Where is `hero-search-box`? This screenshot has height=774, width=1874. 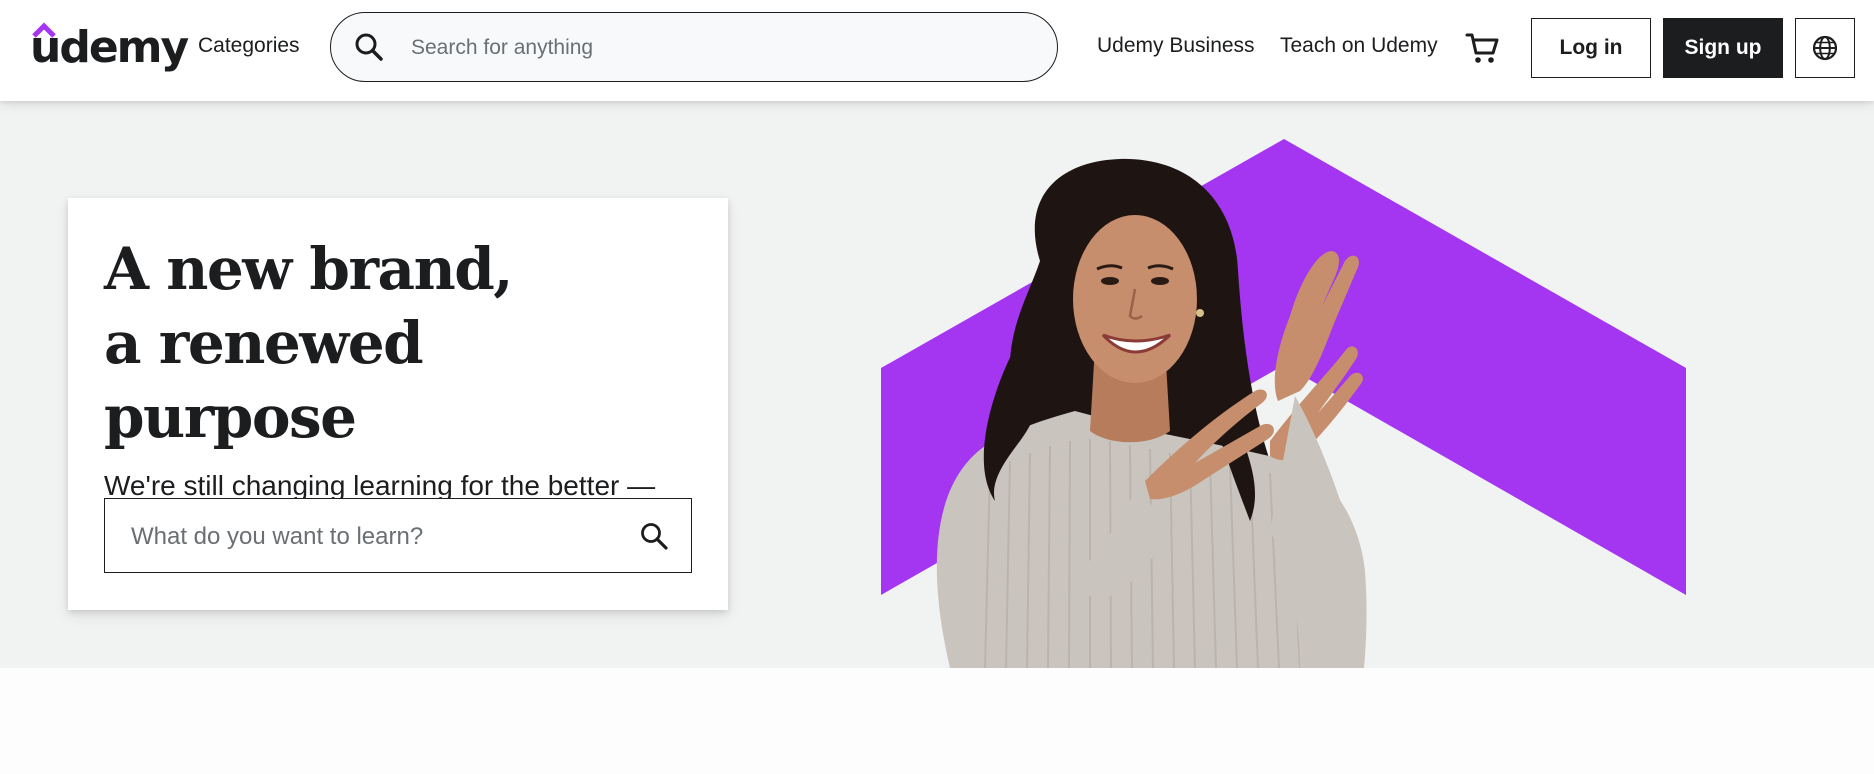
hero-search-box is located at coordinates (398, 535).